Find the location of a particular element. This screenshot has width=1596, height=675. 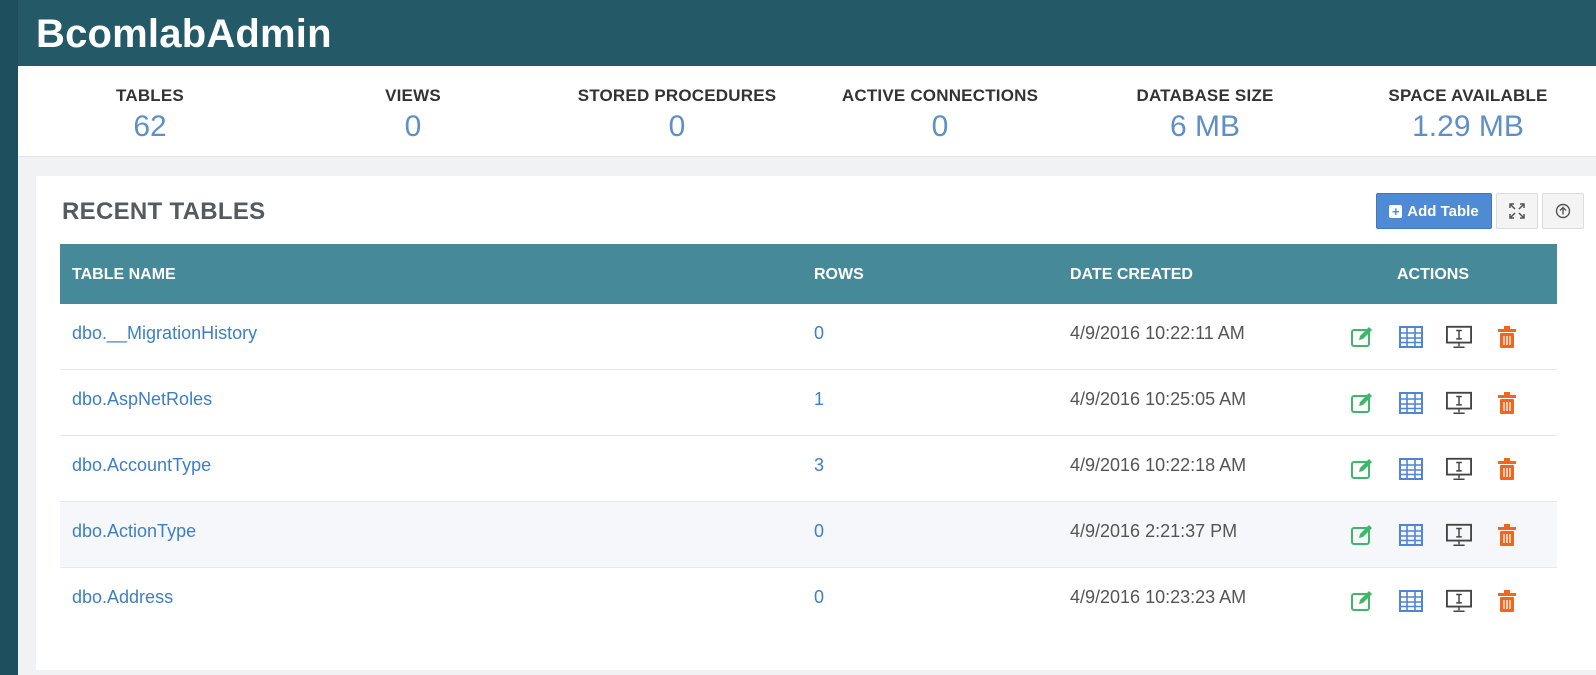

date-created: 4/9/2016 10:23:23 AM is located at coordinates (1158, 597).